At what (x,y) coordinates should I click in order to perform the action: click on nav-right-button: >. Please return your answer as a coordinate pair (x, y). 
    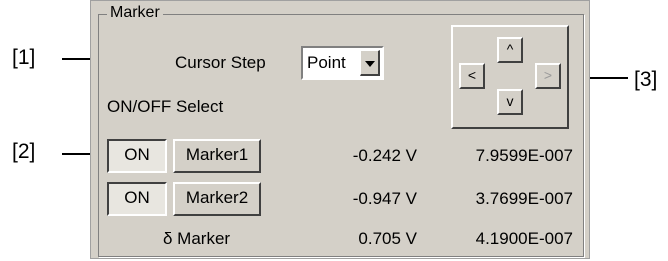
    Looking at the image, I should click on (548, 76).